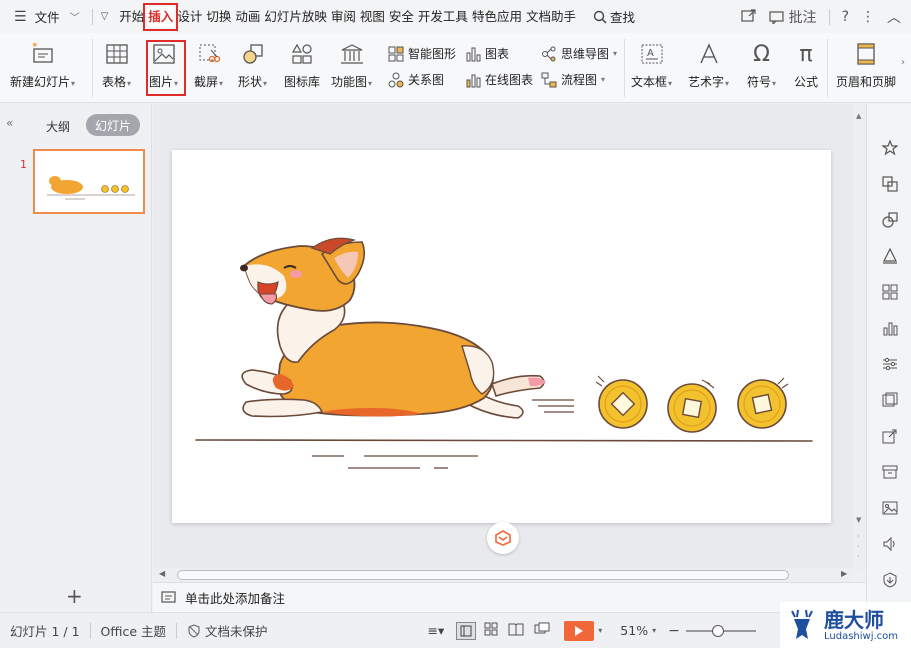  What do you see at coordinates (483, 575) in the screenshot?
I see `scroll-thumb` at bounding box center [483, 575].